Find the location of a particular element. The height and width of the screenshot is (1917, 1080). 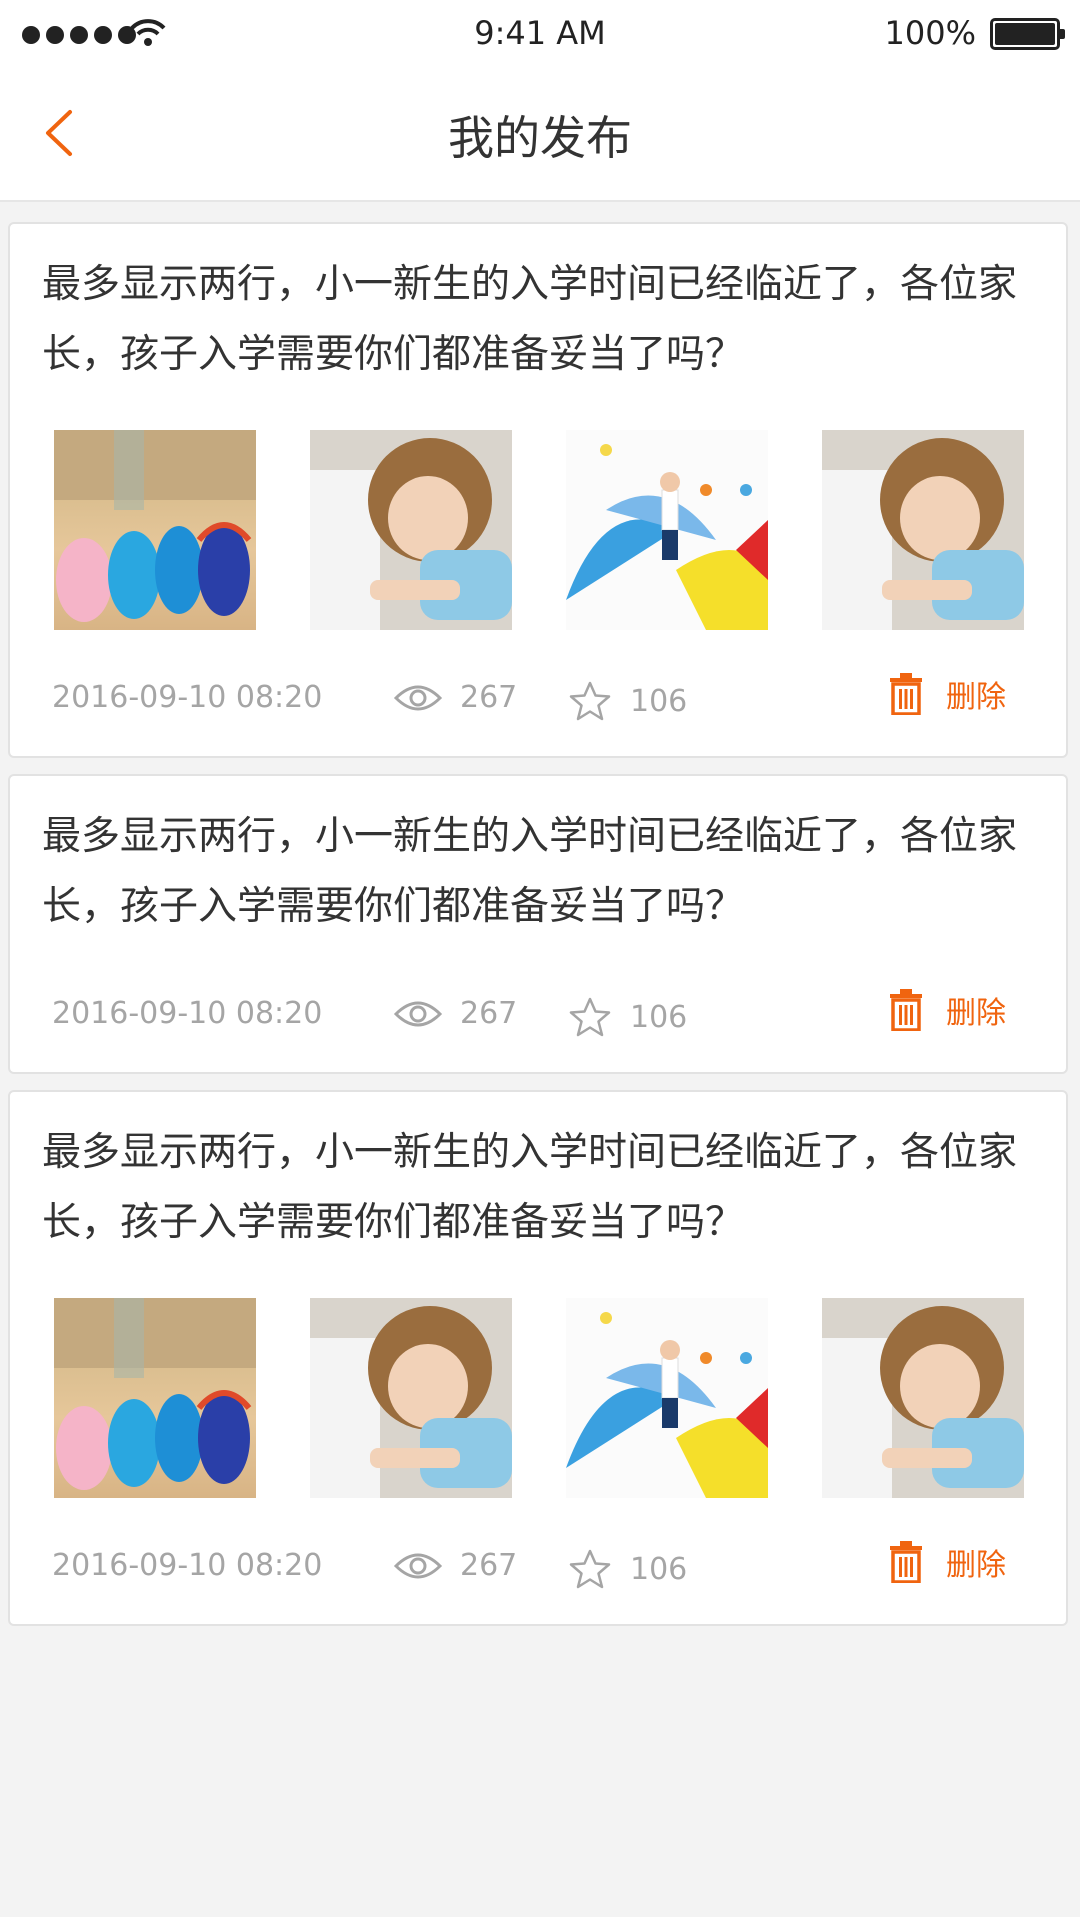

battery-percentage: 100% is located at coordinates (930, 33).